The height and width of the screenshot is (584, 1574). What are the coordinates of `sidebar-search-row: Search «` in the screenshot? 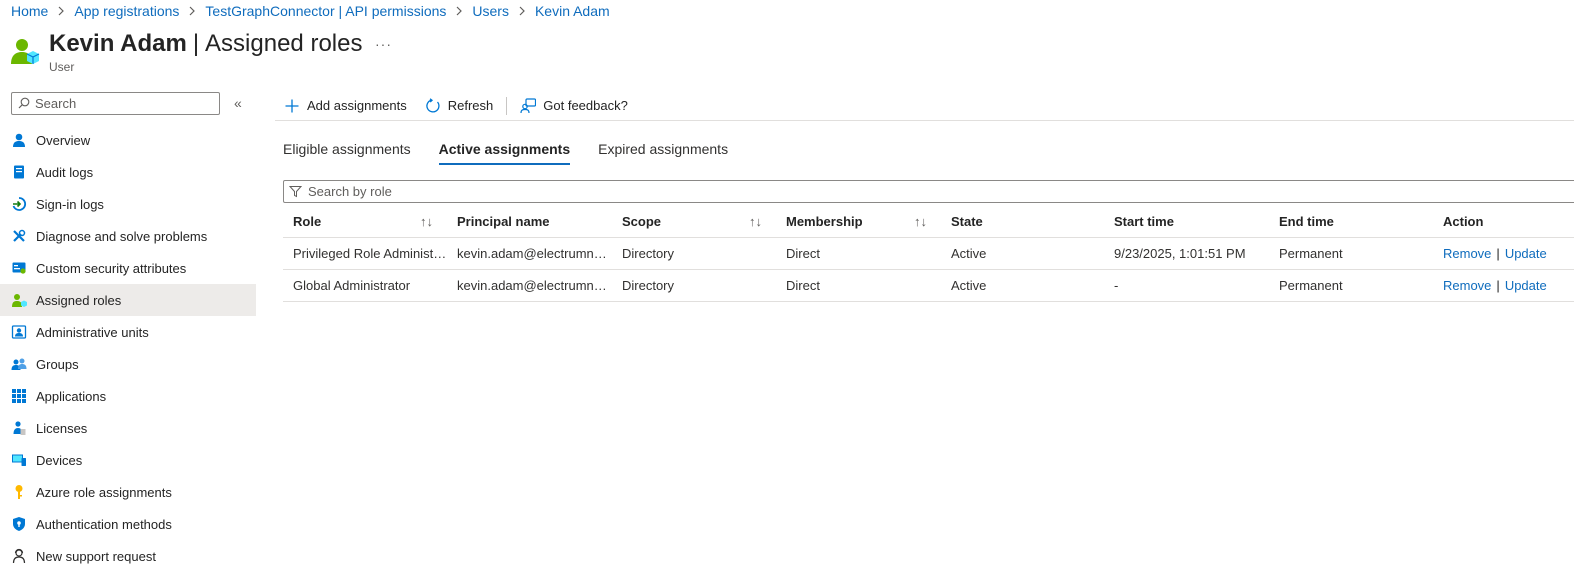 It's located at (128, 103).